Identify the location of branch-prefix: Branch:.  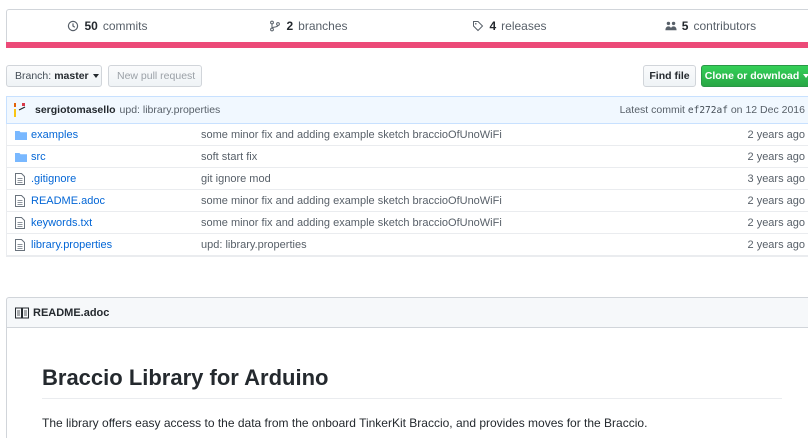
(33, 76).